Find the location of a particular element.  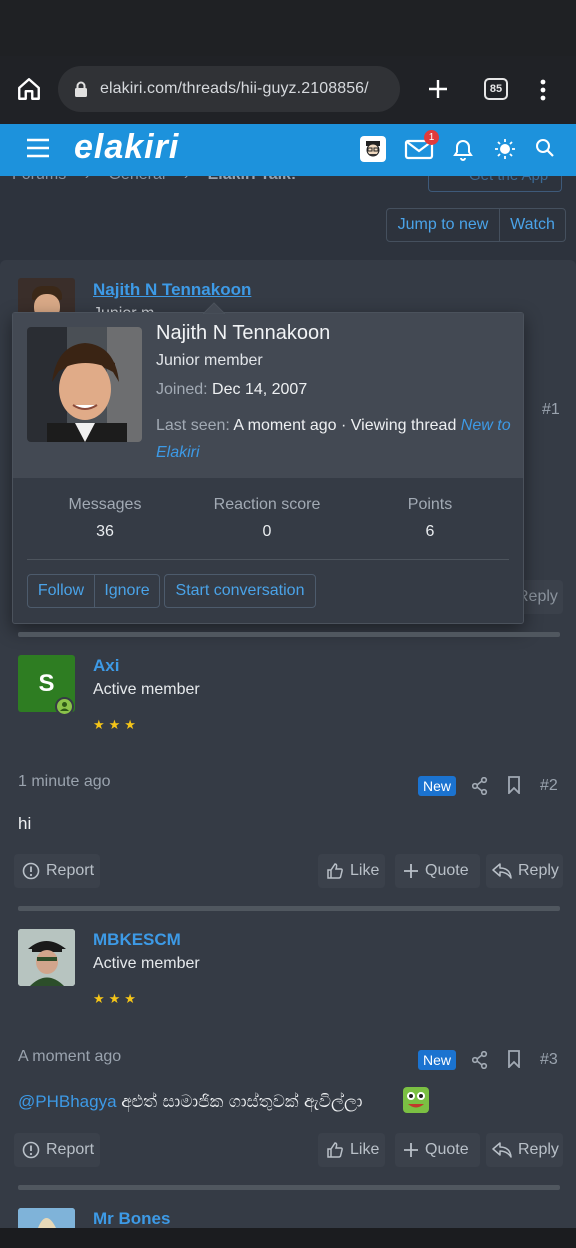

post3-username: MBKESCM is located at coordinates (137, 940).